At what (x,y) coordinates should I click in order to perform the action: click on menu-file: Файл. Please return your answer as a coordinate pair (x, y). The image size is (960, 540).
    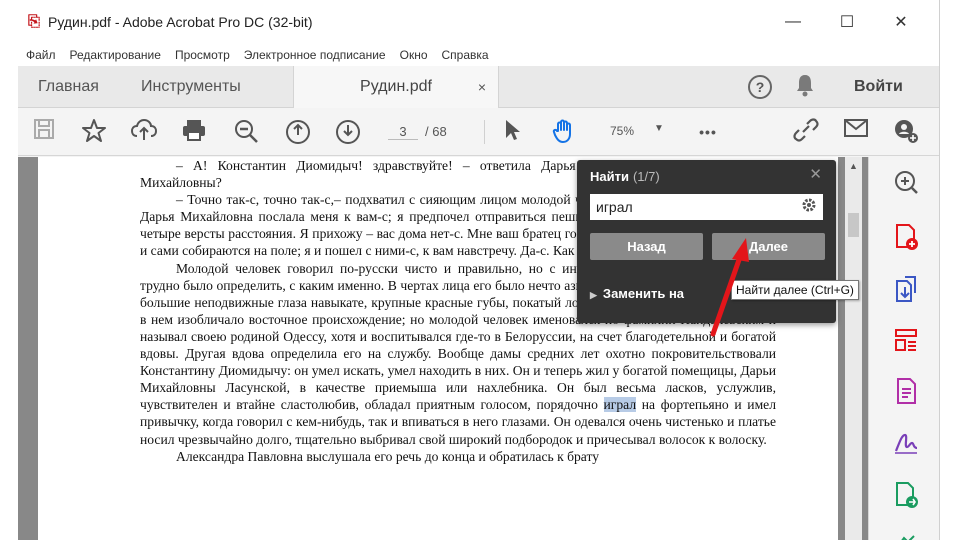
    Looking at the image, I should click on (41, 55).